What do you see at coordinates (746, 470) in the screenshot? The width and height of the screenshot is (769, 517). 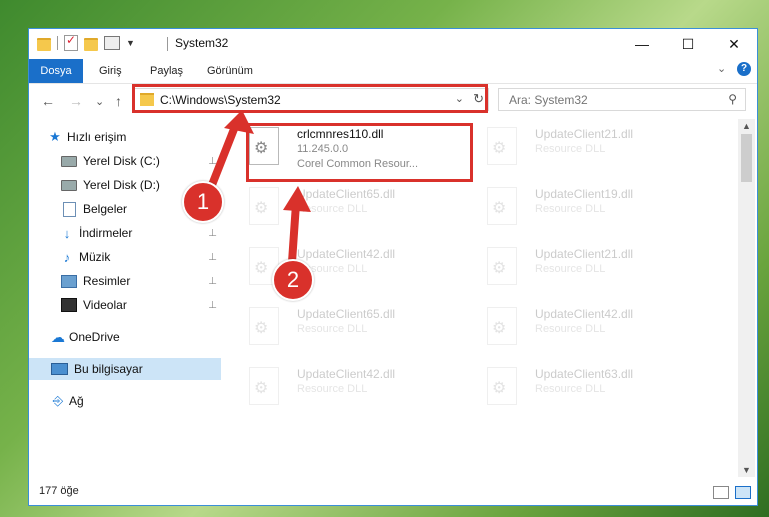 I see `scroll-down-icon: ▼` at bounding box center [746, 470].